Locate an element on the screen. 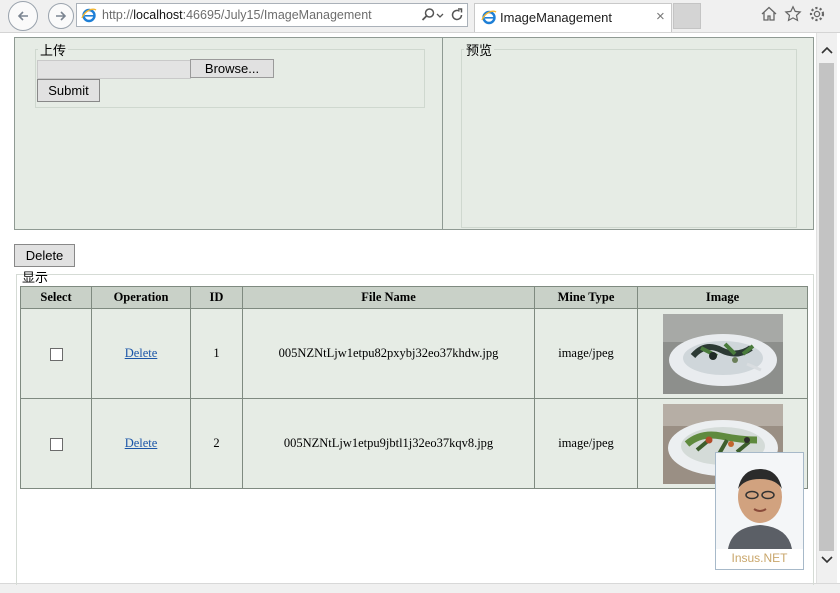  settings-gear-icon is located at coordinates (817, 14).